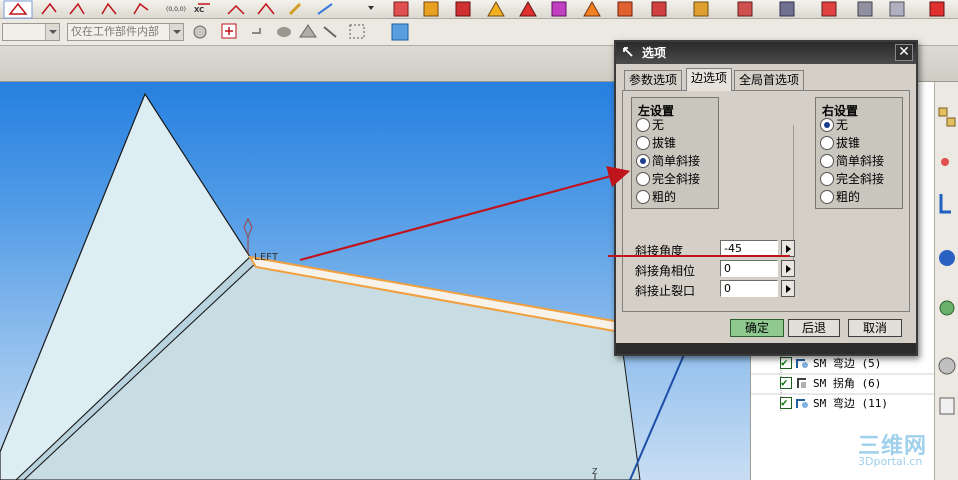  I want to click on edge-icon, so click(330, 32).